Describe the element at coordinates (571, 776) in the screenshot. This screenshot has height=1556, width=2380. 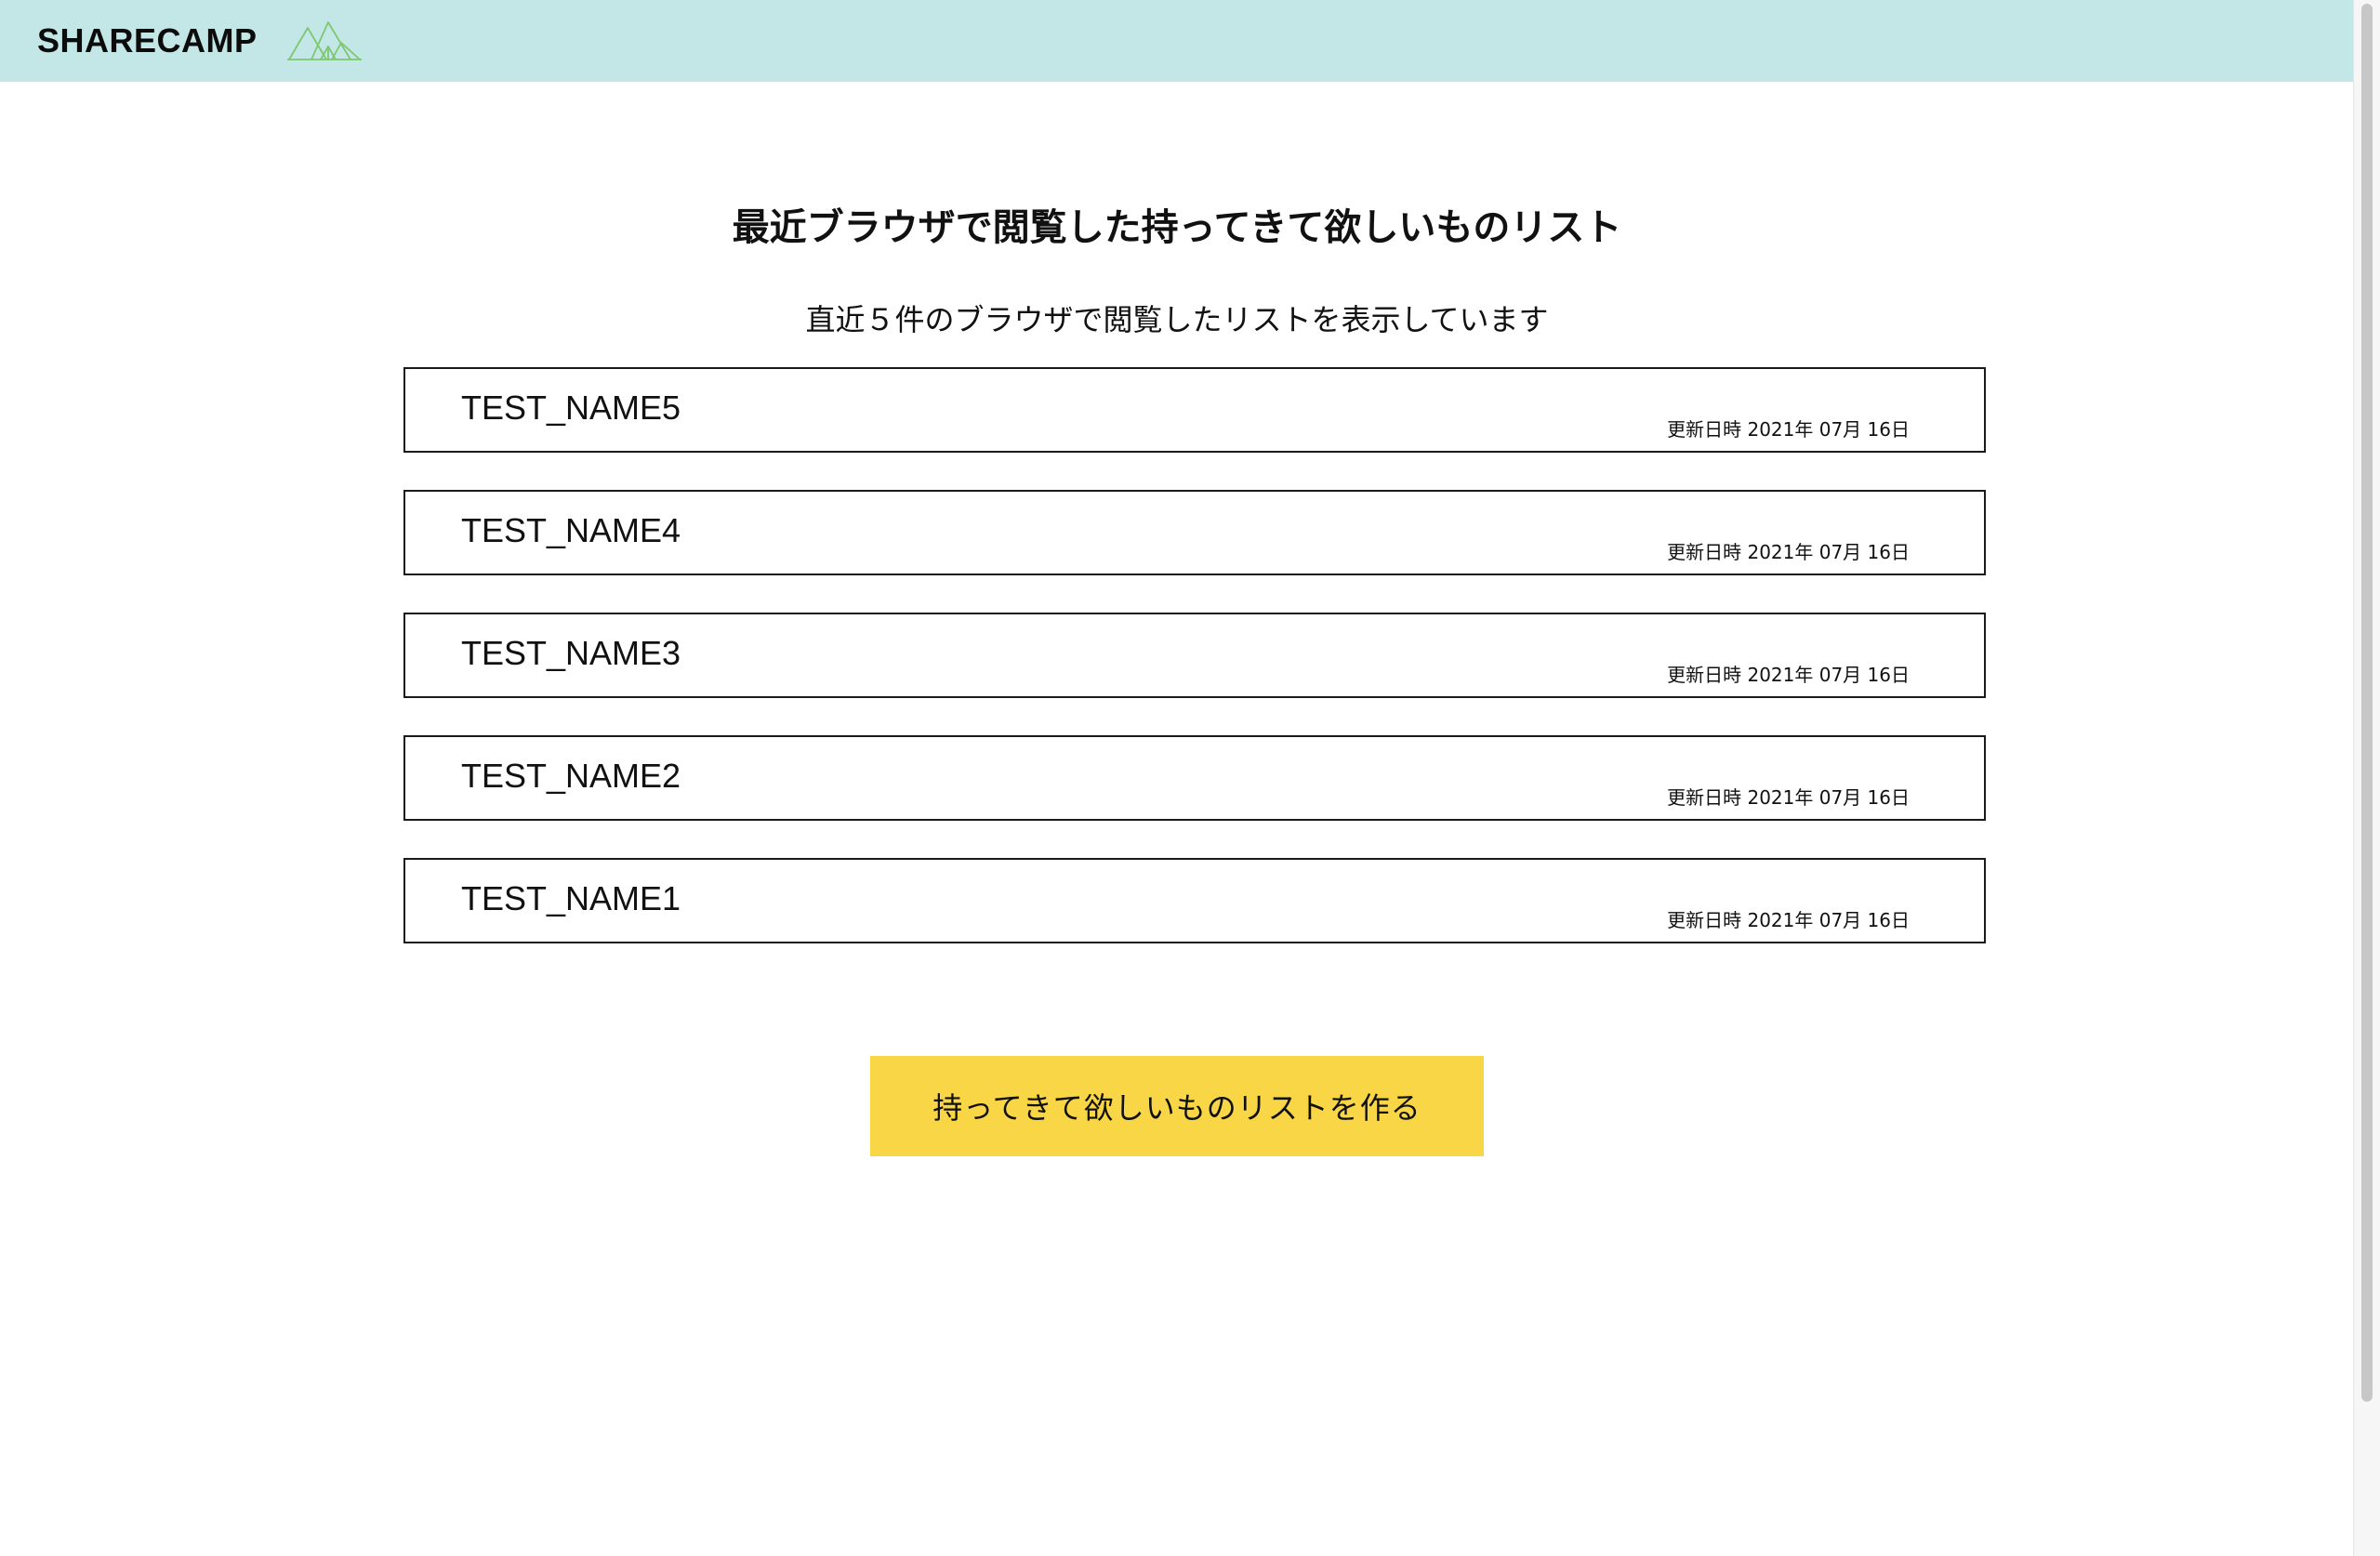
I see `list-item-name: TEST_NAME2` at that location.